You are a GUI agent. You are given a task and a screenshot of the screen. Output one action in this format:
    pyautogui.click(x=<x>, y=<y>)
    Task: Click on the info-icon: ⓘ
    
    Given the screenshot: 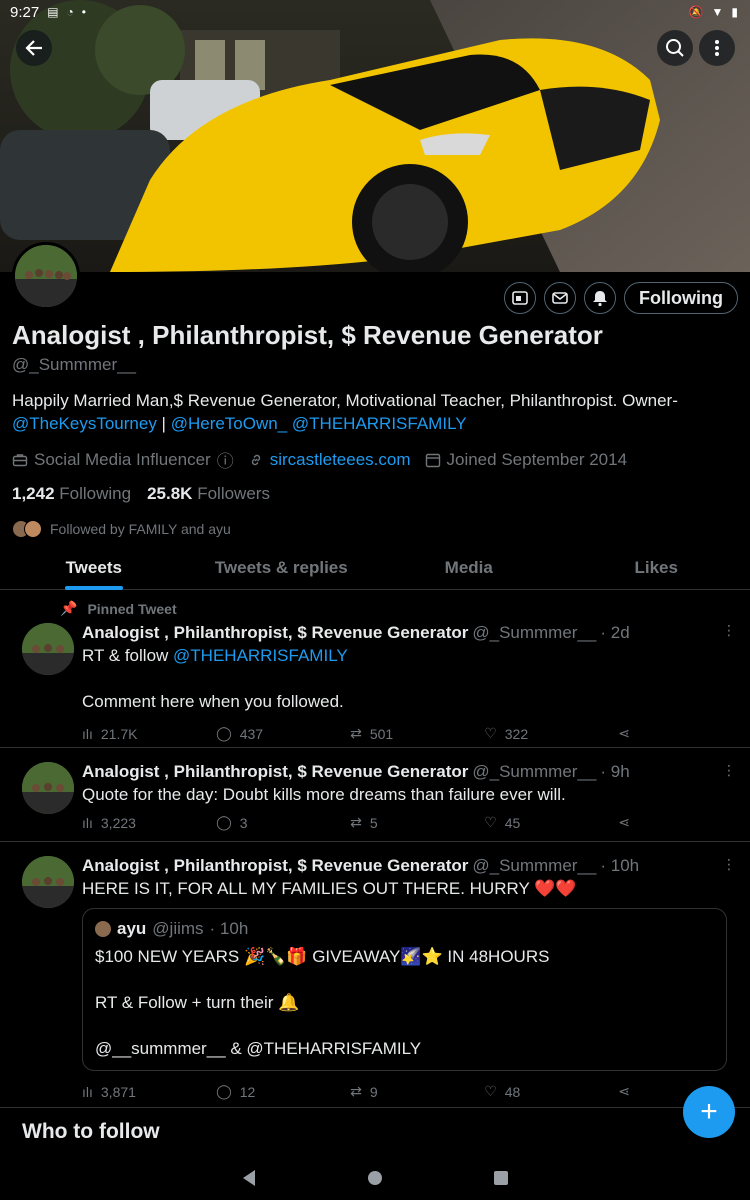 What is the action you would take?
    pyautogui.click(x=225, y=459)
    